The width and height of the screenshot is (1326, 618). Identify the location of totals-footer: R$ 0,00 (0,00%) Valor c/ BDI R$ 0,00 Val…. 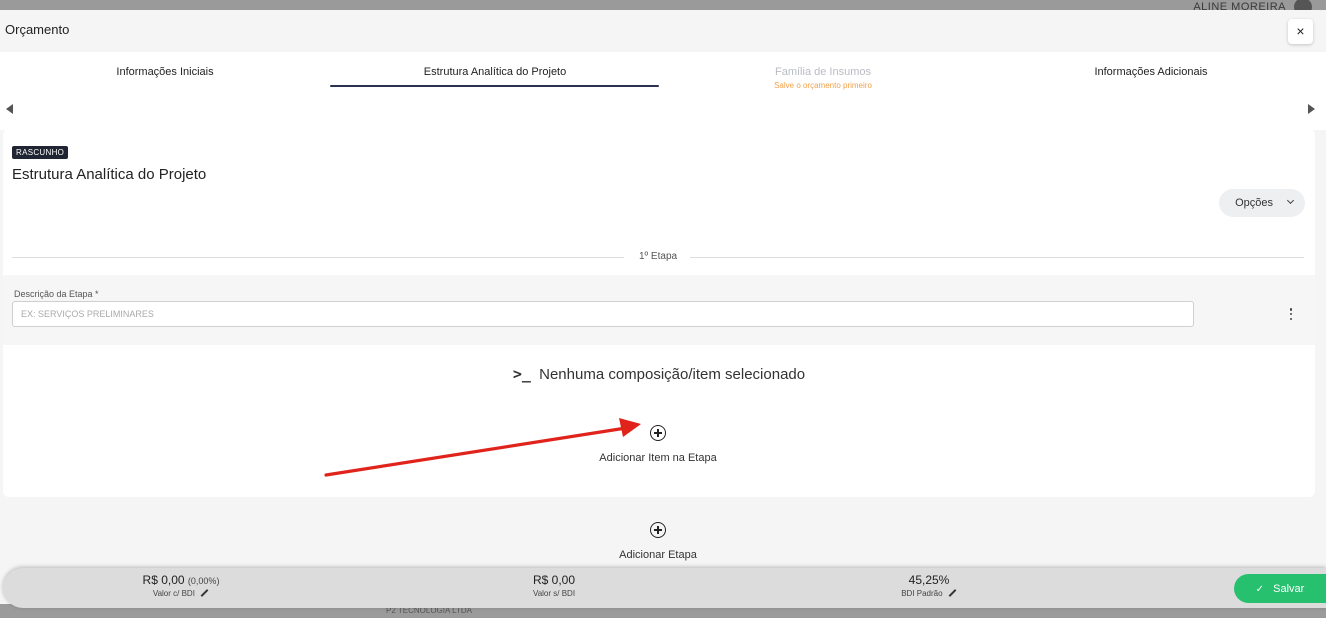
(664, 588).